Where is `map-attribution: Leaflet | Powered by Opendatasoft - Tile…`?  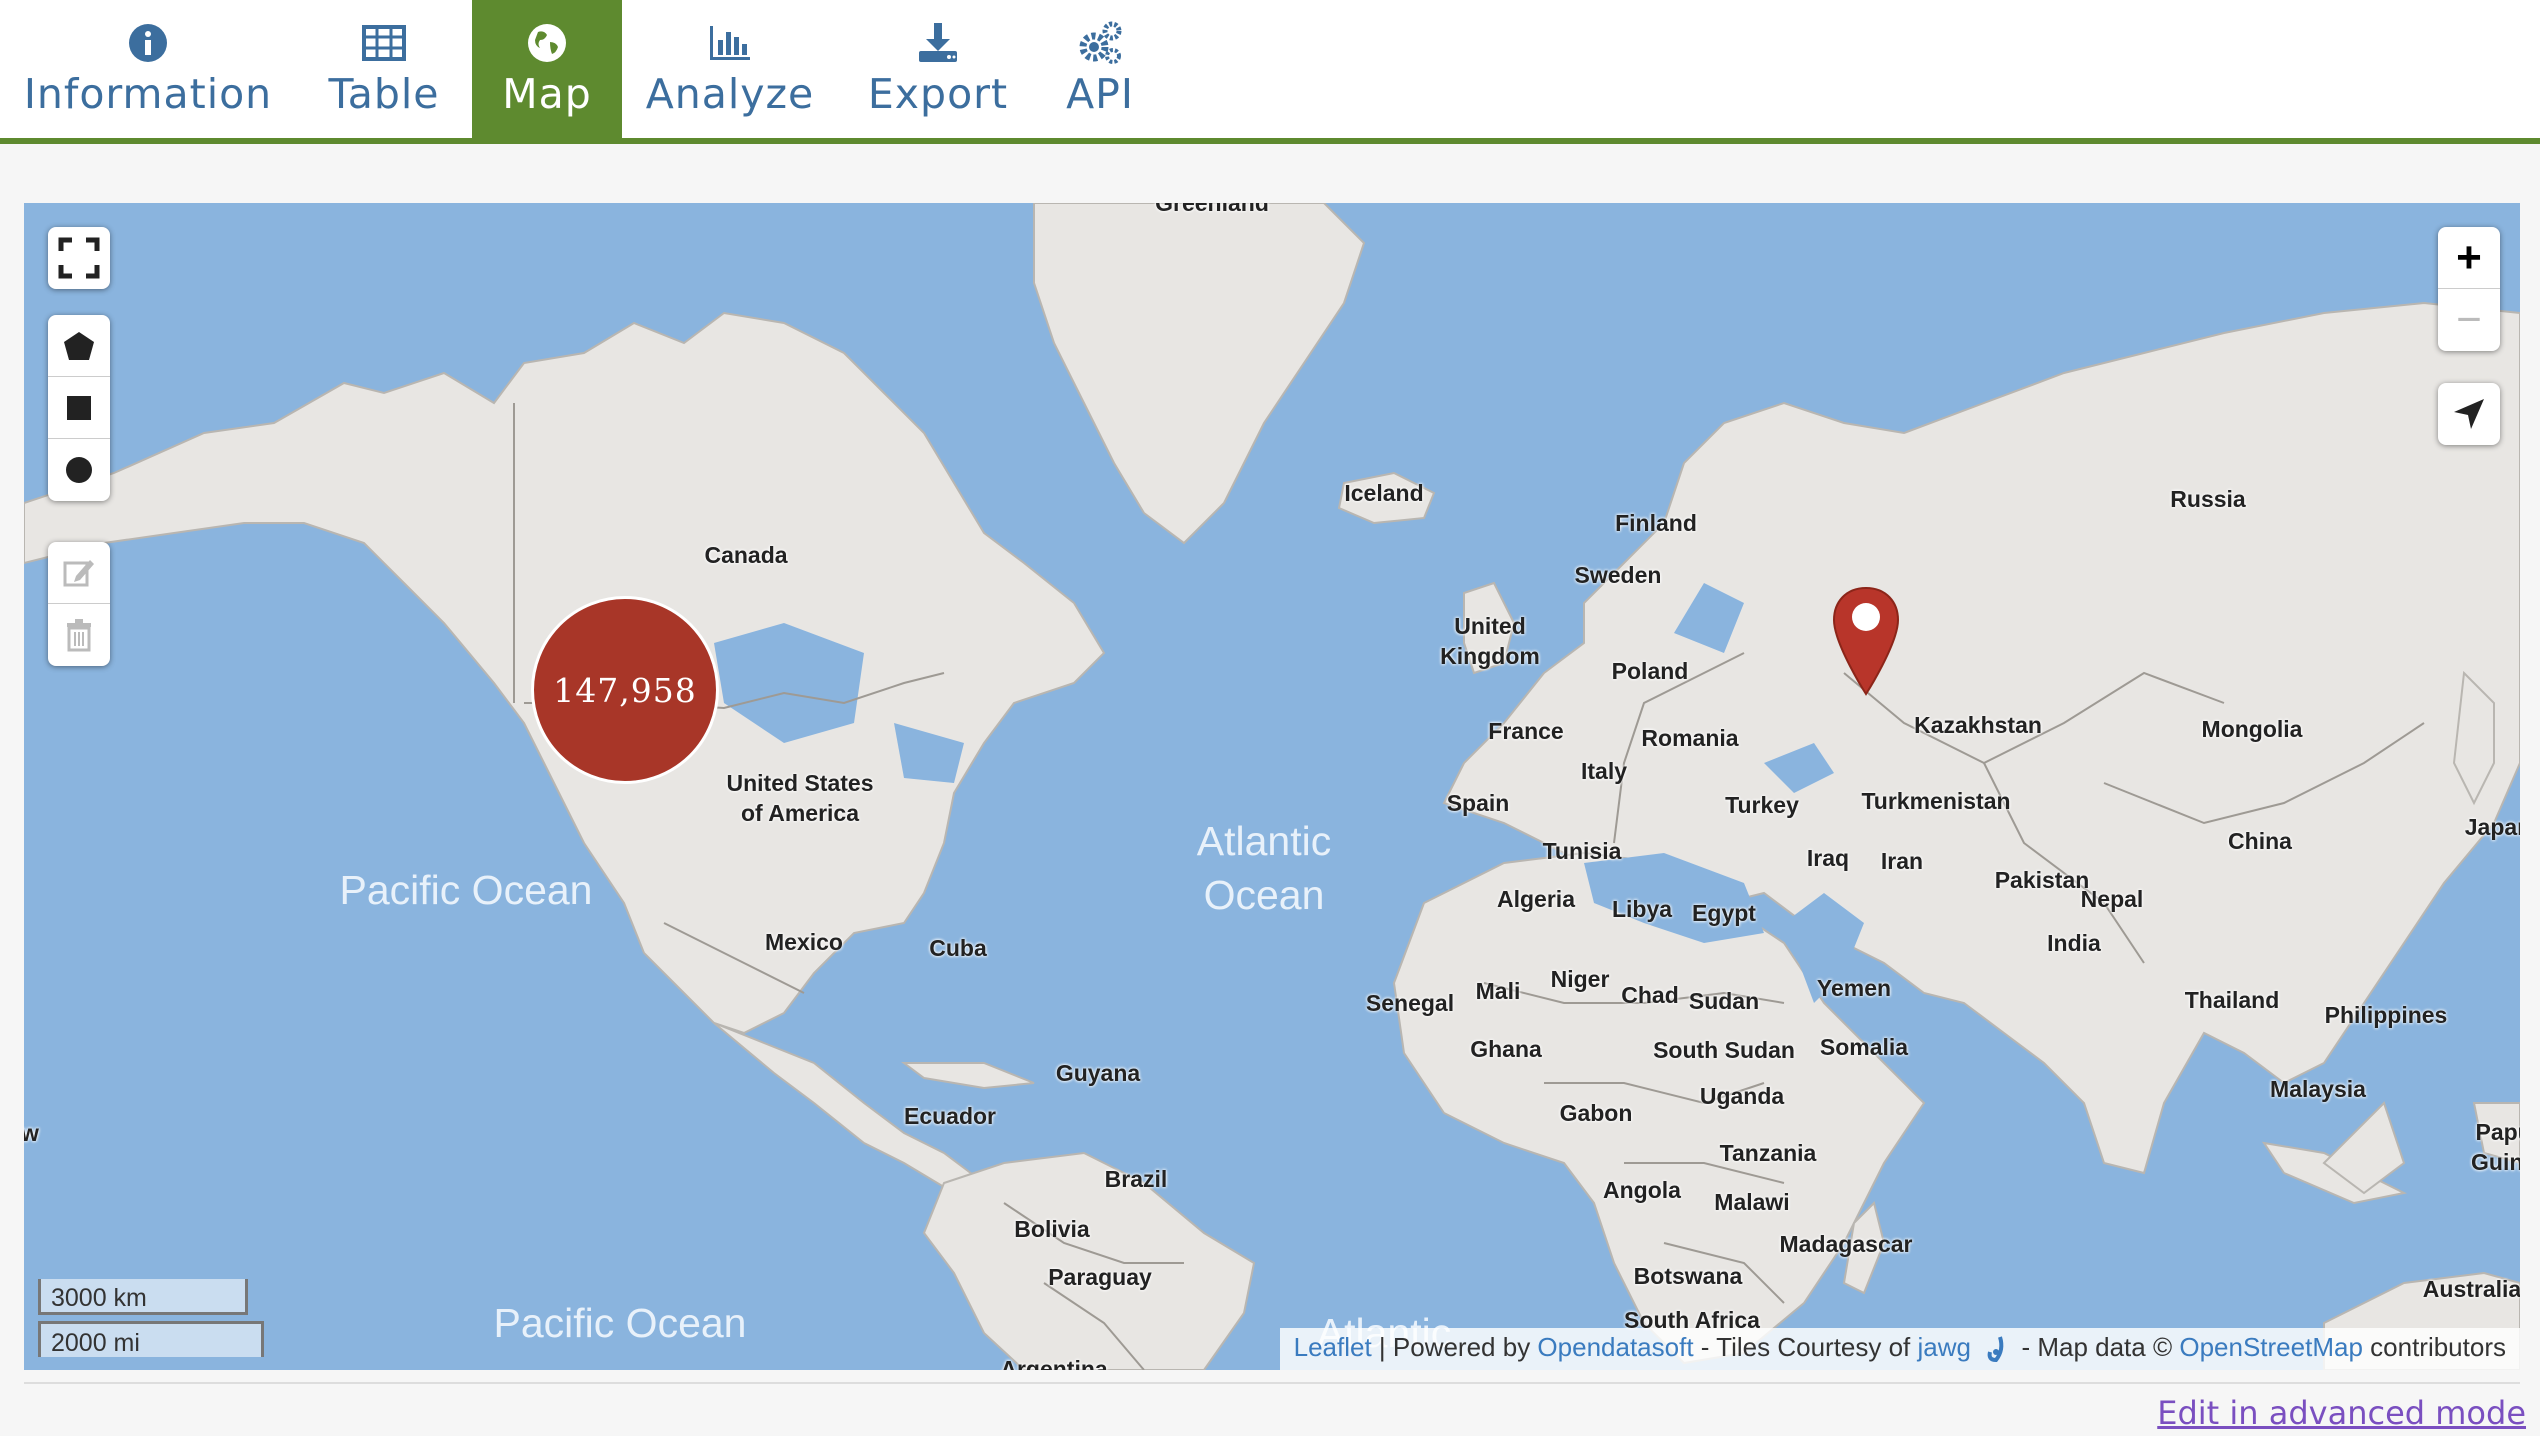 map-attribution: Leaflet | Powered by Opendatasoft - Tile… is located at coordinates (1899, 1348).